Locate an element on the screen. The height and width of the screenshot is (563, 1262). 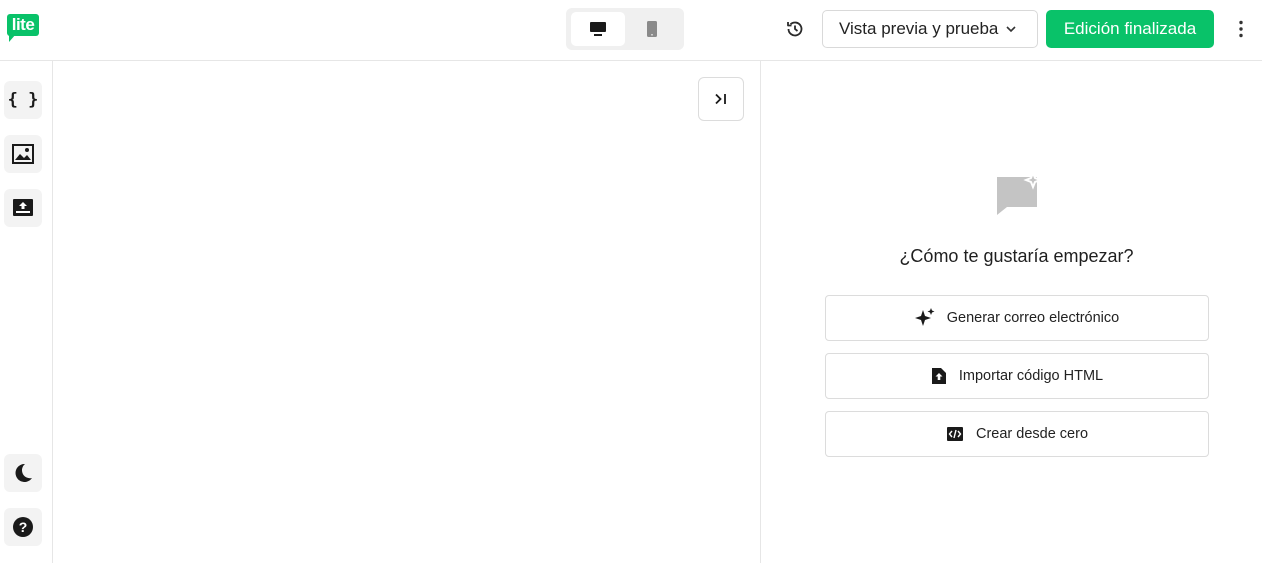
mobile-icon is located at coordinates (652, 29).